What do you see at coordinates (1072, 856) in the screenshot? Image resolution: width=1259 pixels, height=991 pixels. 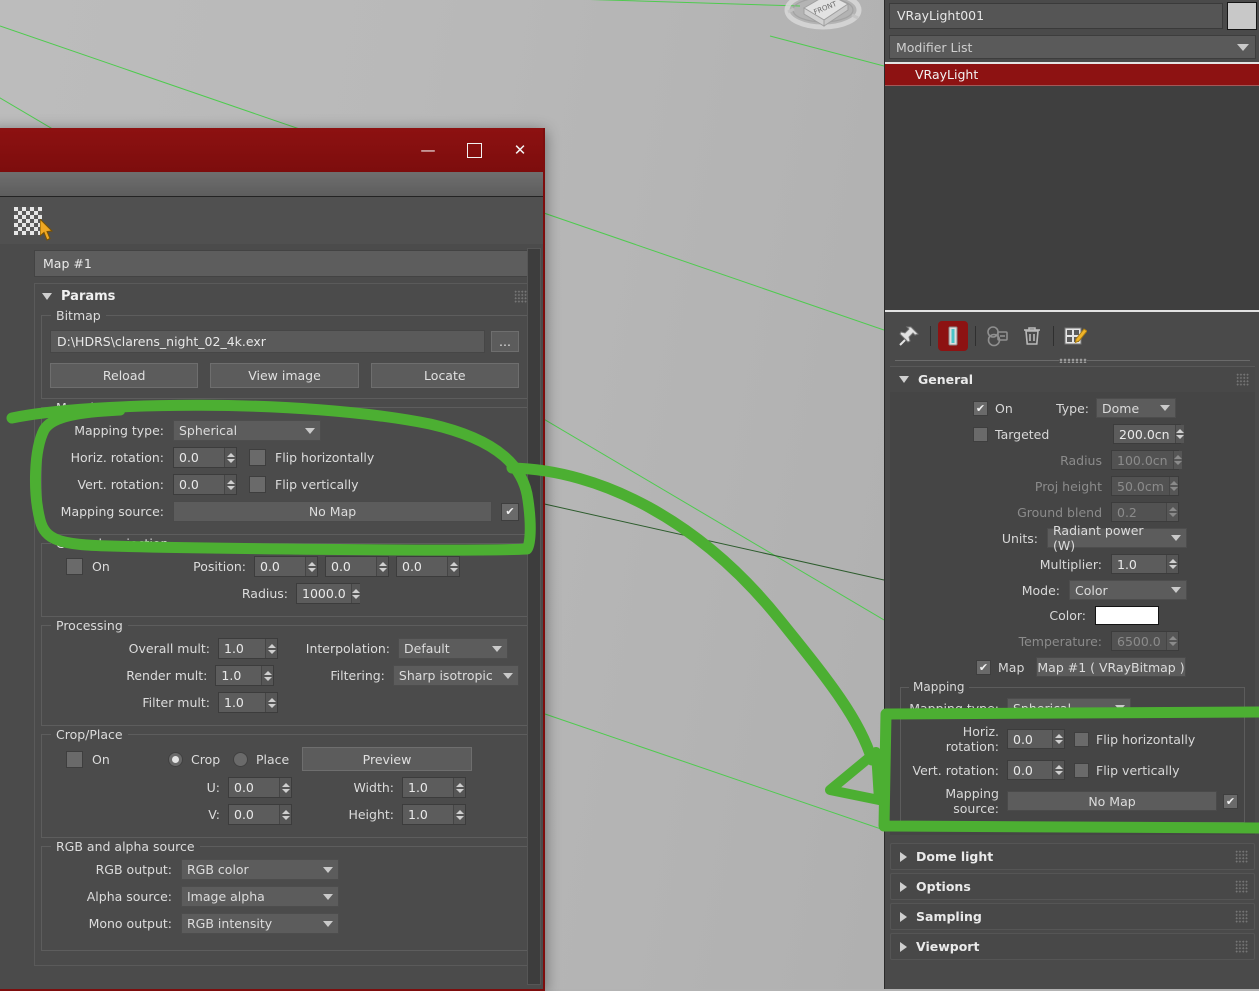 I see `rollout-dome-light: Dome light` at bounding box center [1072, 856].